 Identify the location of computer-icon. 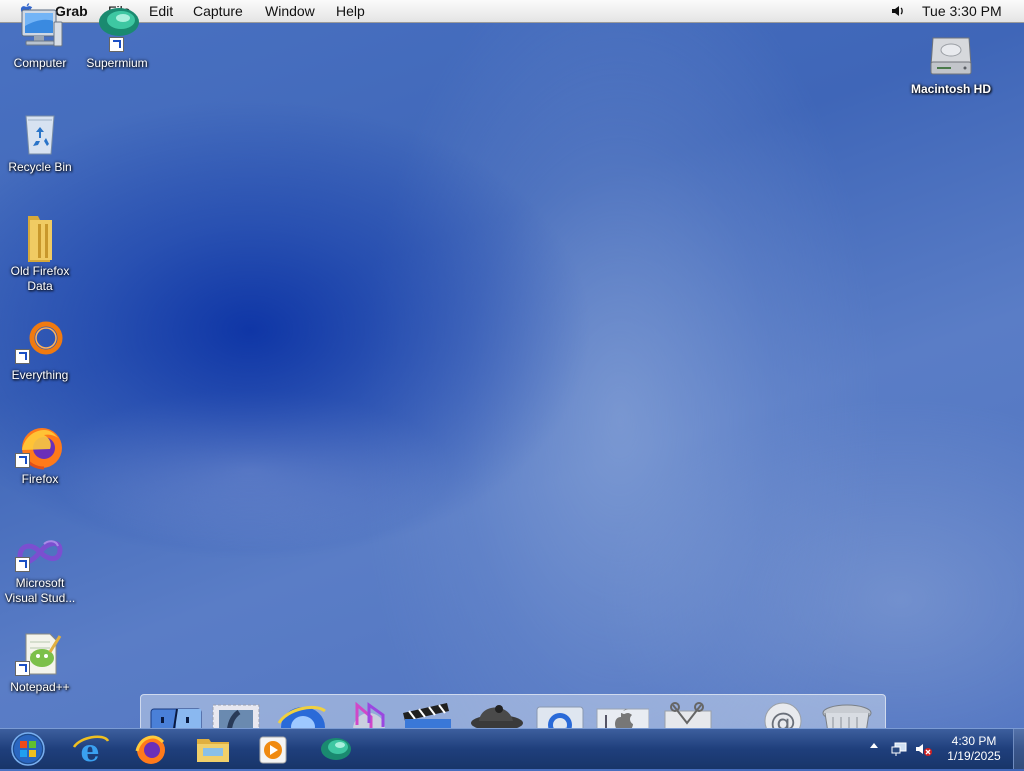
(40, 30).